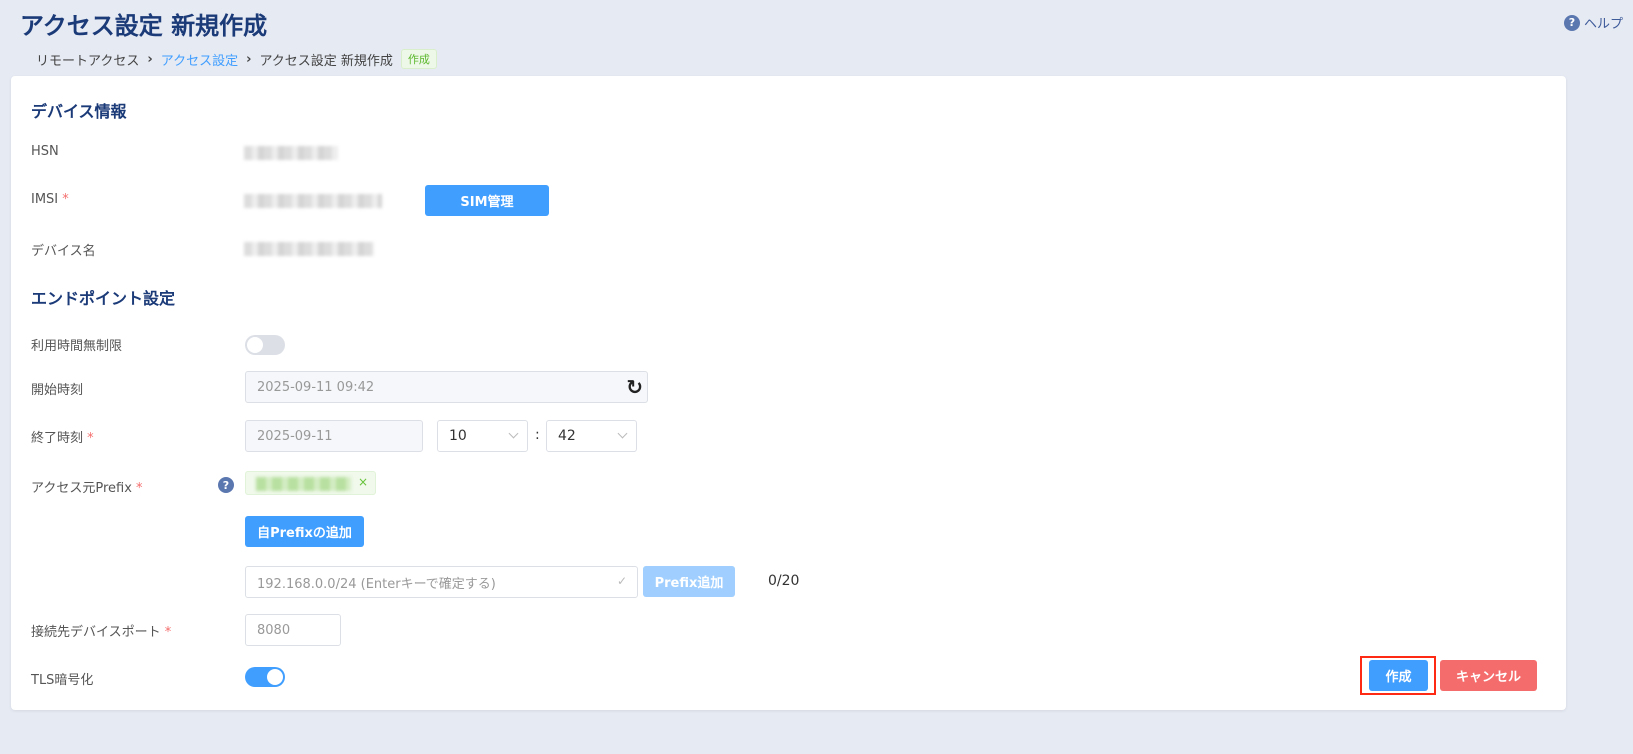  What do you see at coordinates (77, 346) in the screenshot?
I see `unlimited-label: 利用時間無制限` at bounding box center [77, 346].